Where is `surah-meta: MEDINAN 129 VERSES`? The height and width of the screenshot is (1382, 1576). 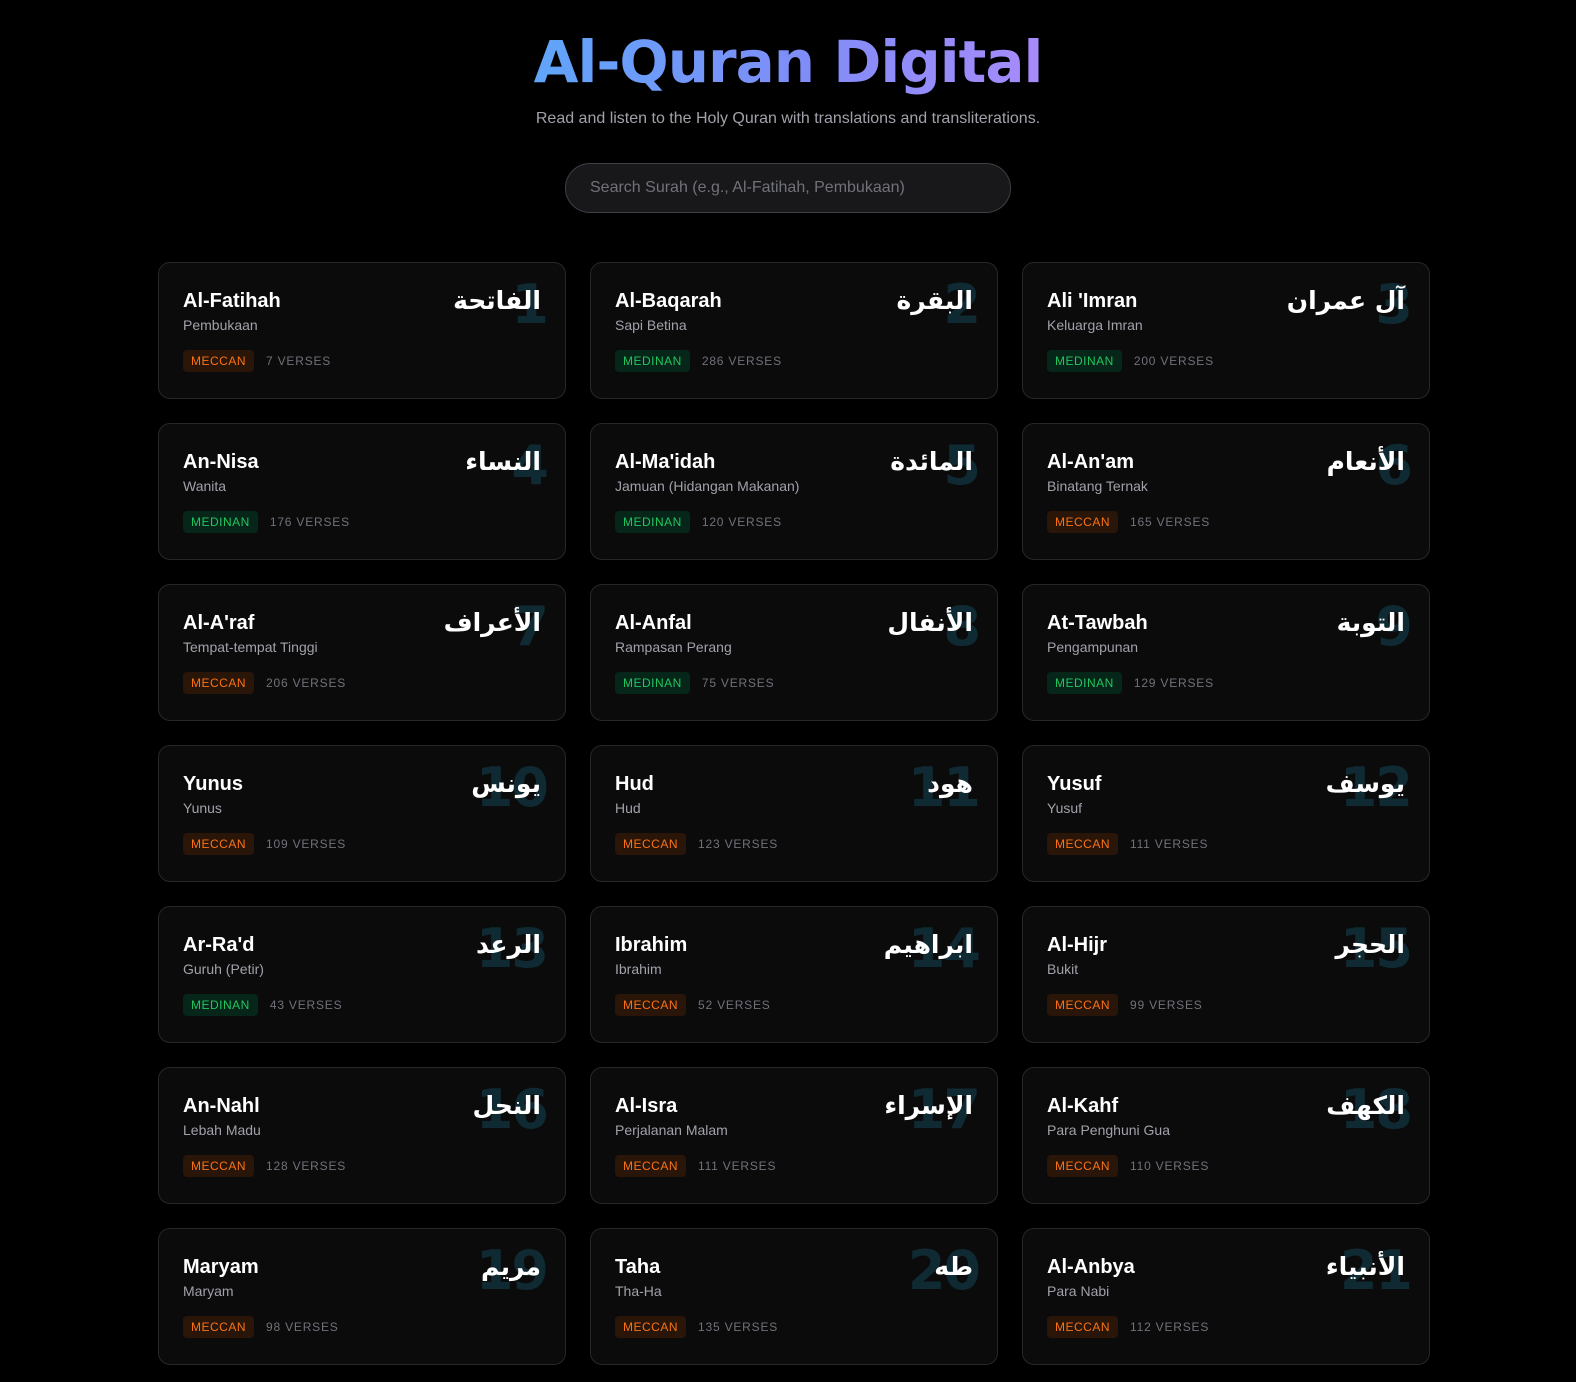 surah-meta: MEDINAN 129 VERSES is located at coordinates (1130, 683).